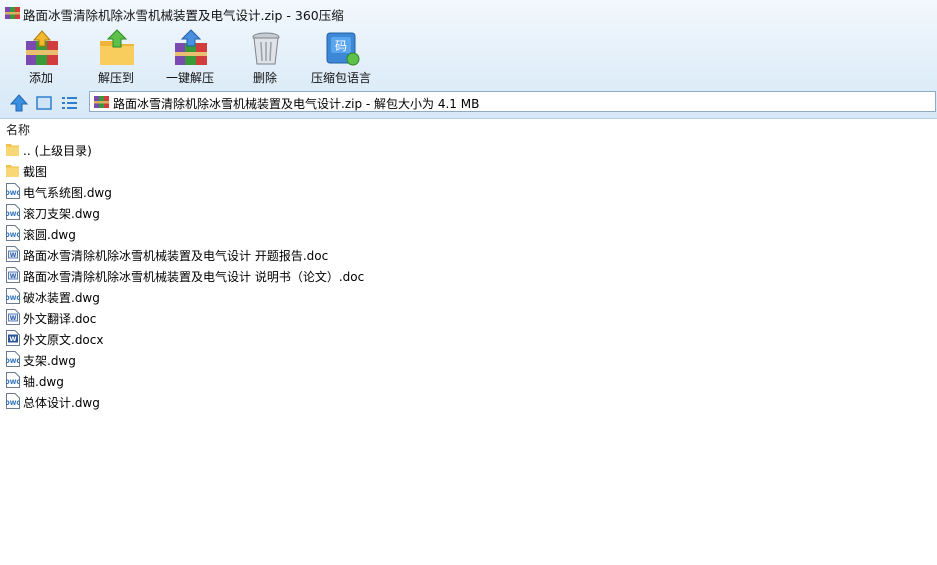  Describe the element at coordinates (49, 235) in the screenshot. I see `file-name: 滚圆.dwg` at that location.